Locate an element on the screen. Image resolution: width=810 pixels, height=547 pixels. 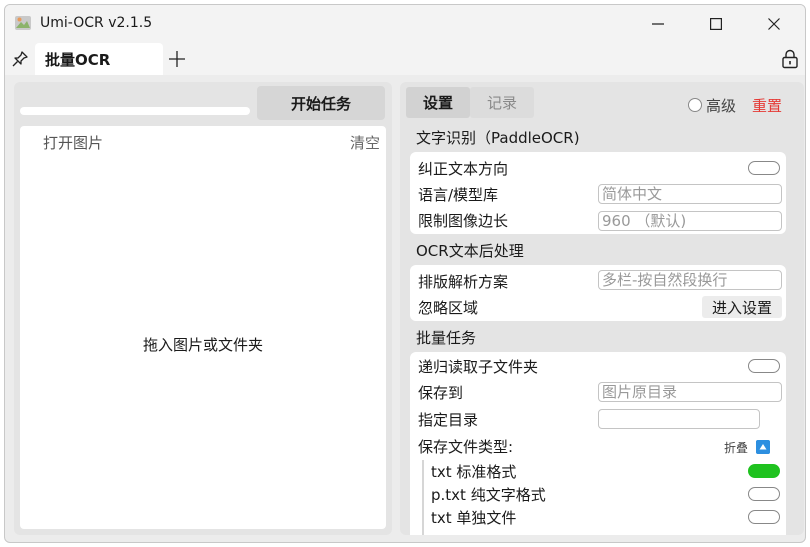
maximize-icon is located at coordinates (716, 24).